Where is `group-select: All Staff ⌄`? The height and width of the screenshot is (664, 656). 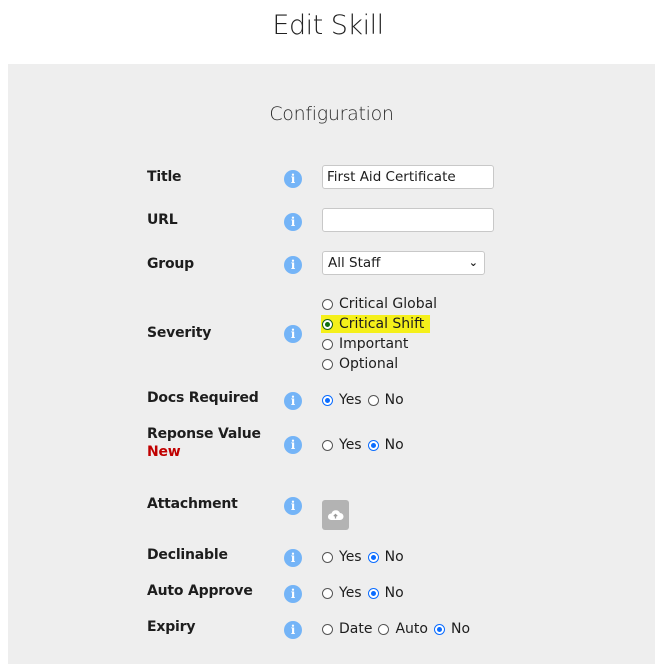
group-select: All Staff ⌄ is located at coordinates (403, 263).